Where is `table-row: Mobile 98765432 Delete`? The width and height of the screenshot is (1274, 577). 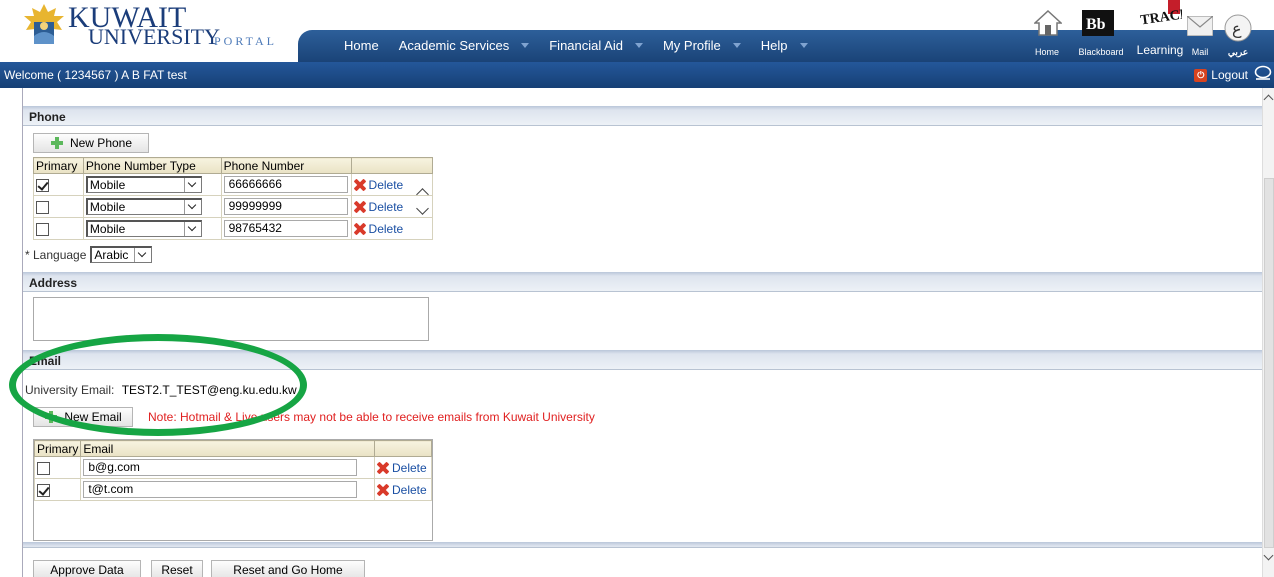 table-row: Mobile 98765432 Delete is located at coordinates (233, 228).